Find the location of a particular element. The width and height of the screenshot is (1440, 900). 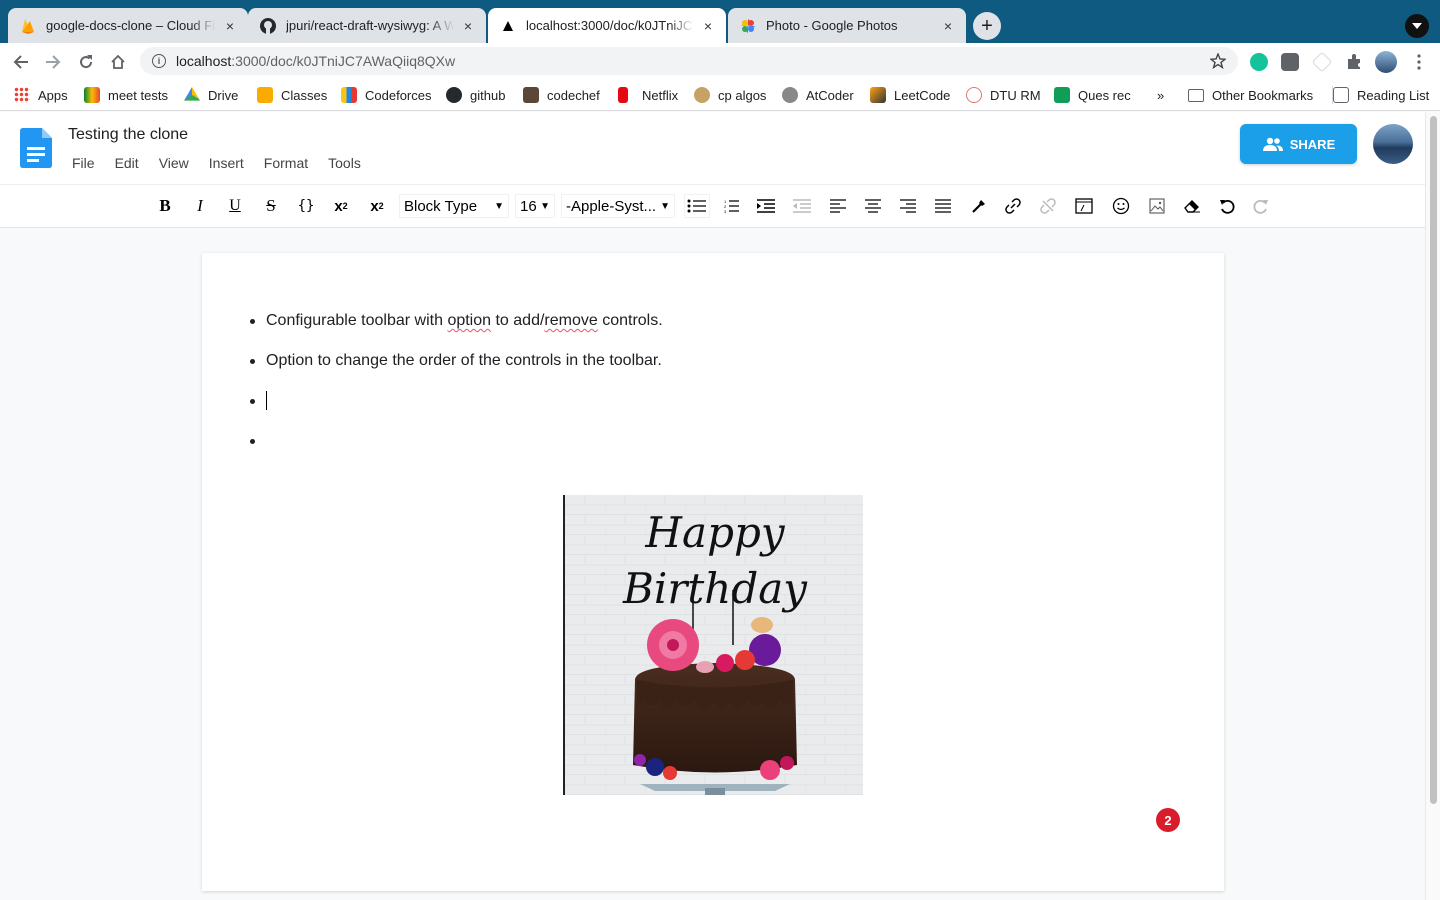

forward-button is located at coordinates (53, 62).